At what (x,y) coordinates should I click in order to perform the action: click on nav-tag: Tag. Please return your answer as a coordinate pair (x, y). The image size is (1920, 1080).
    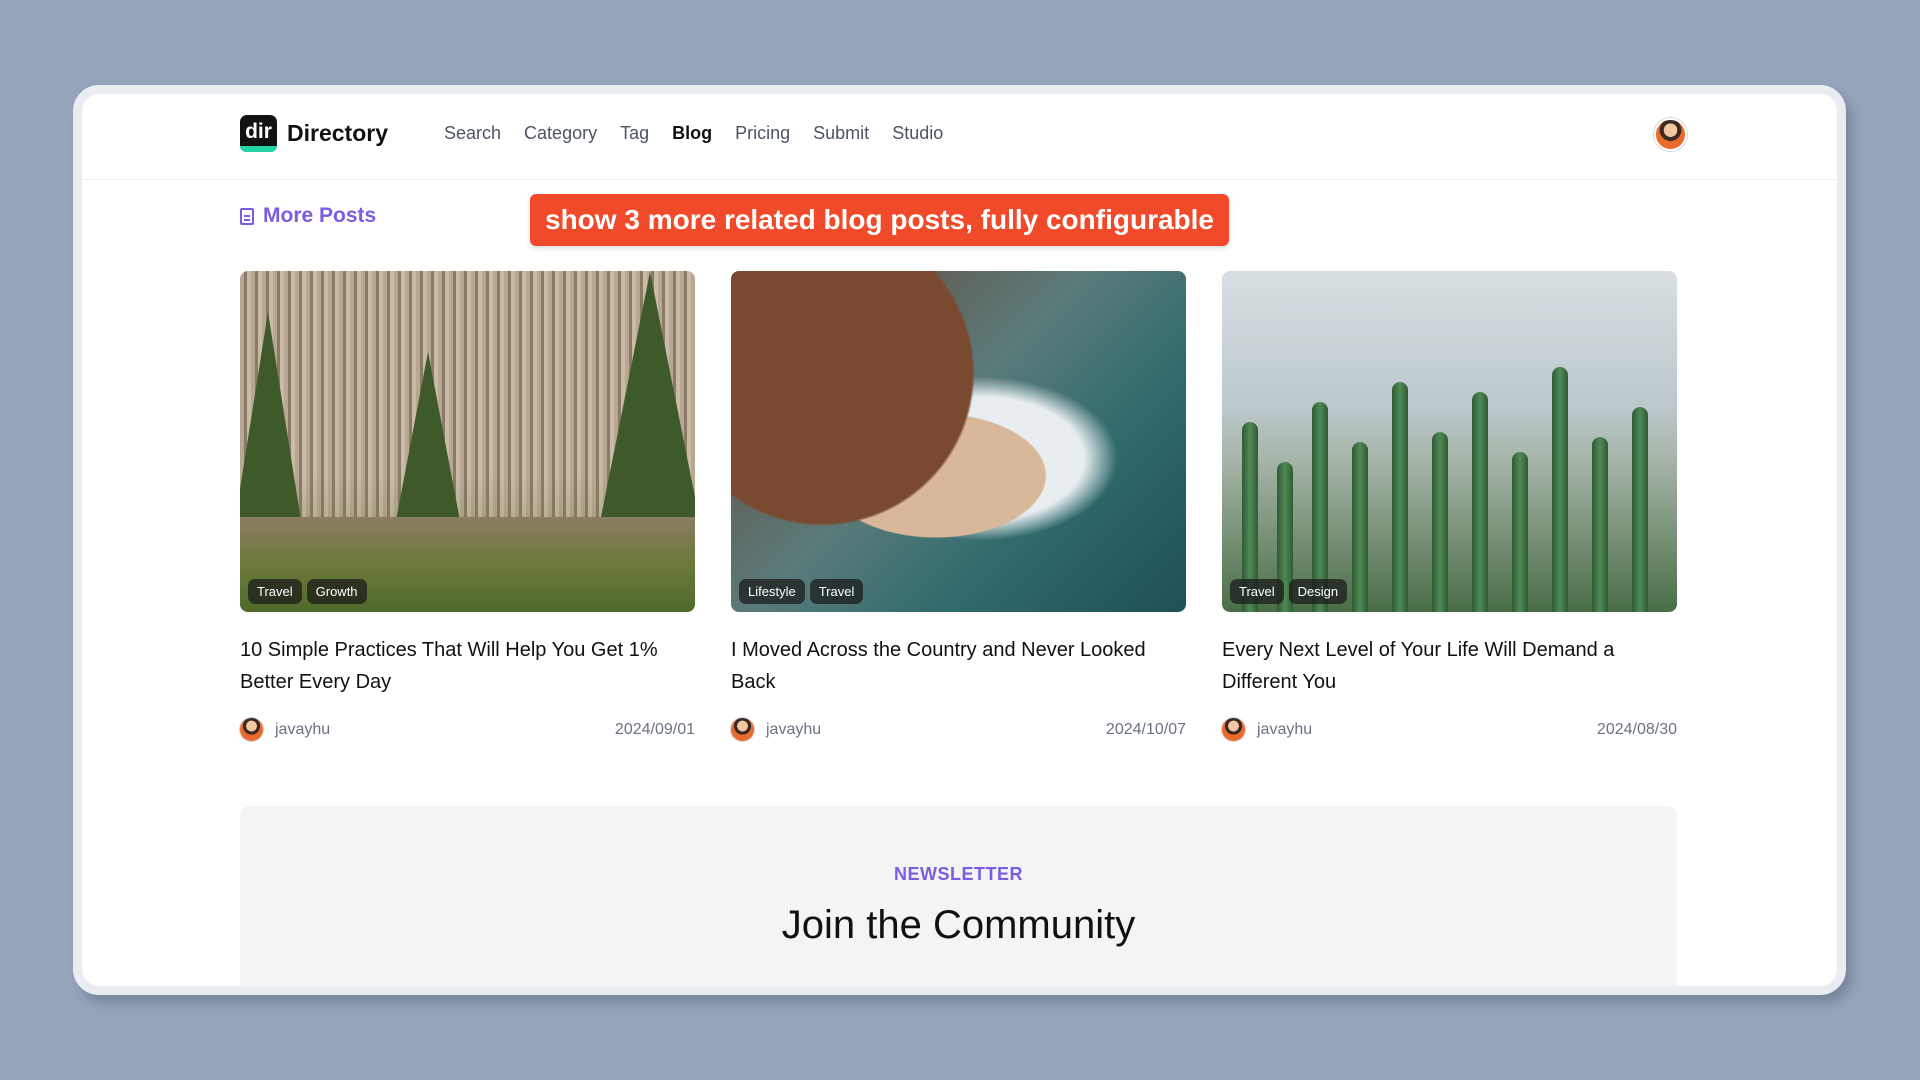
    Looking at the image, I should click on (634, 133).